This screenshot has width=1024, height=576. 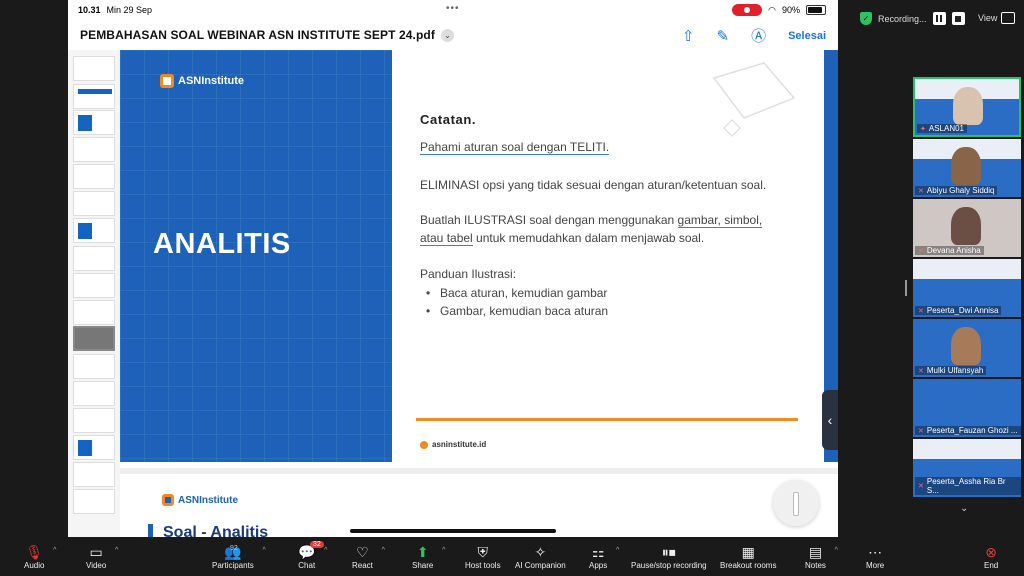 I want to click on guide-title: Panduan Ilustrasi:, so click(x=468, y=274).